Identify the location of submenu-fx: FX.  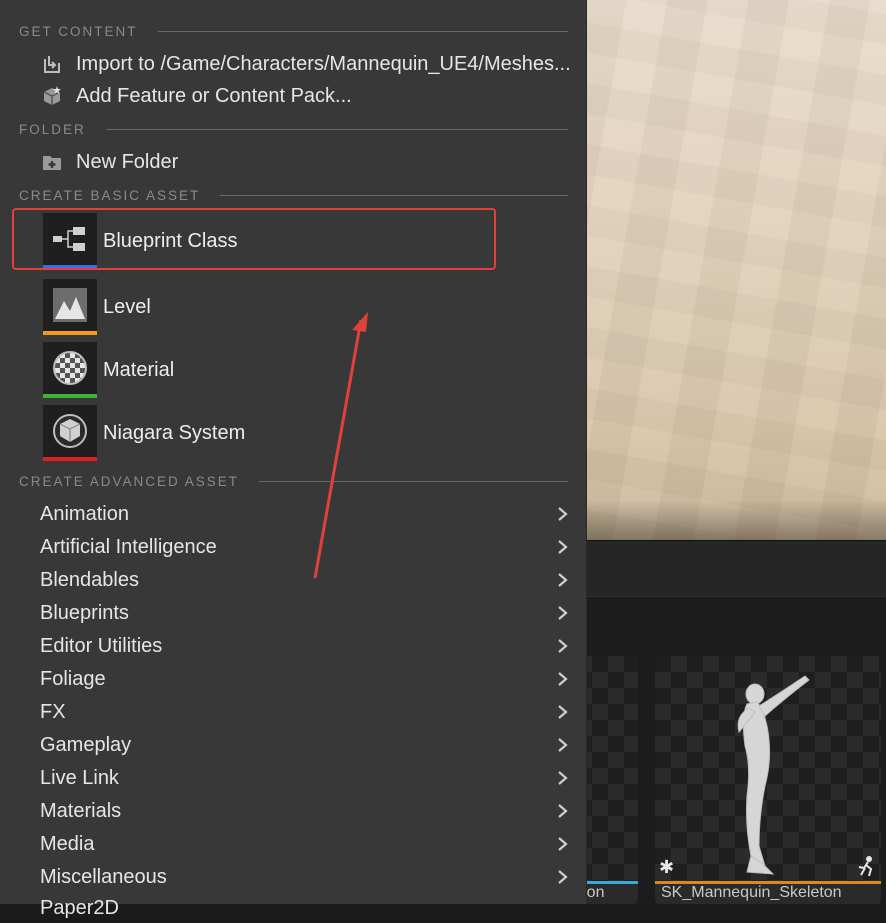
(310, 712).